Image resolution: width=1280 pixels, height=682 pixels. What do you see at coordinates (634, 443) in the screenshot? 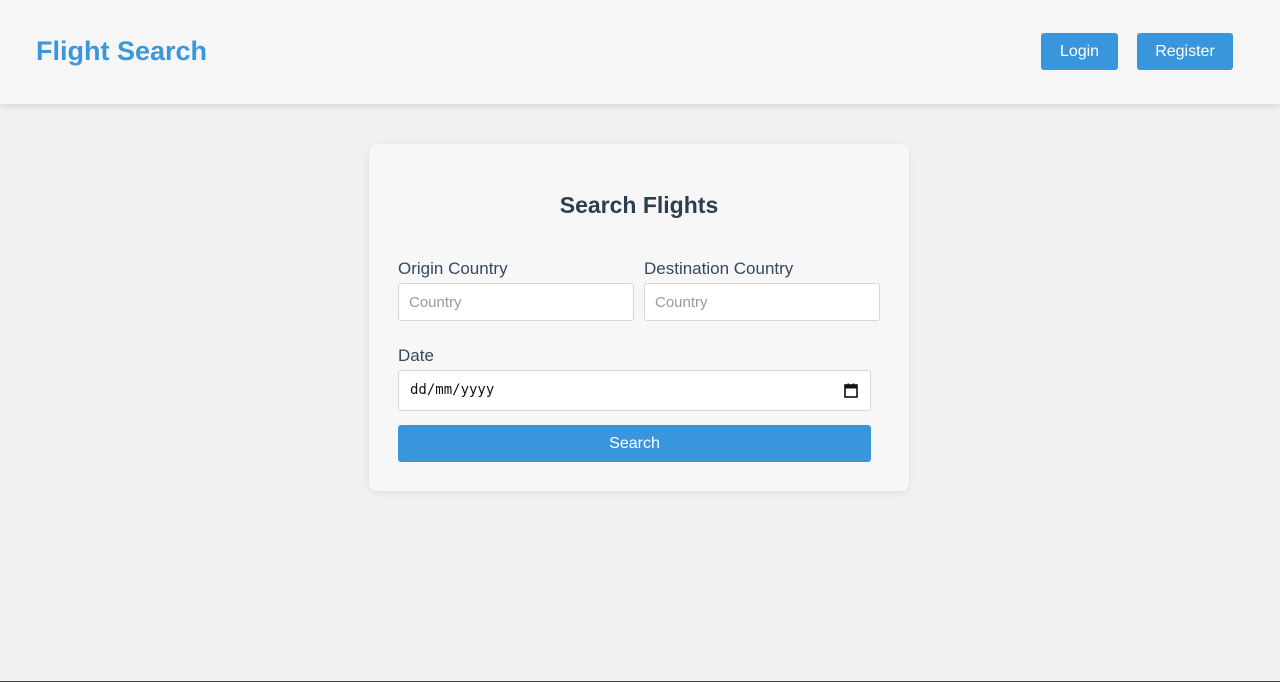
I see `search-button: Search` at bounding box center [634, 443].